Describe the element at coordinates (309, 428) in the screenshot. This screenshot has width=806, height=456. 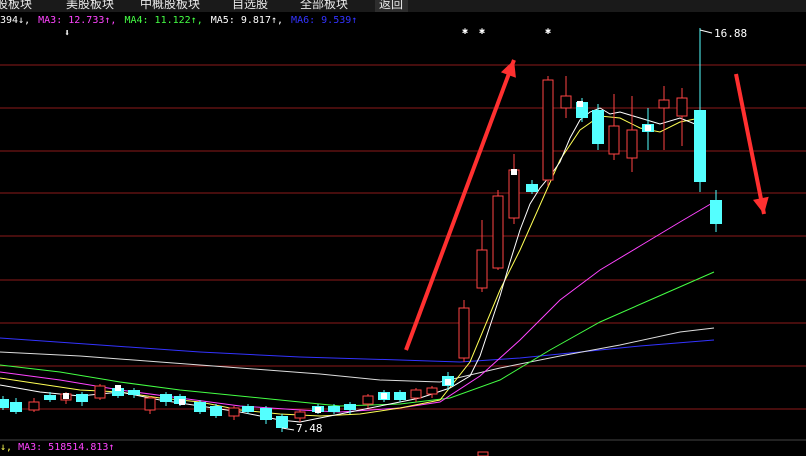
I see `low-price-label: 7.48` at that location.